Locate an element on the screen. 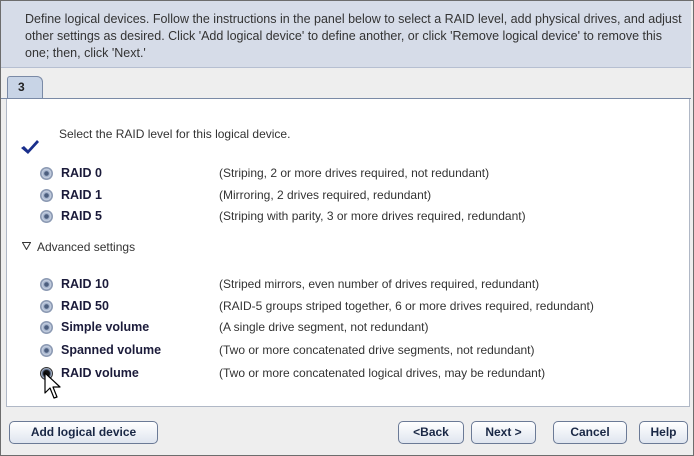 The image size is (694, 456). tab-logical-device-3: 3 is located at coordinates (25, 87).